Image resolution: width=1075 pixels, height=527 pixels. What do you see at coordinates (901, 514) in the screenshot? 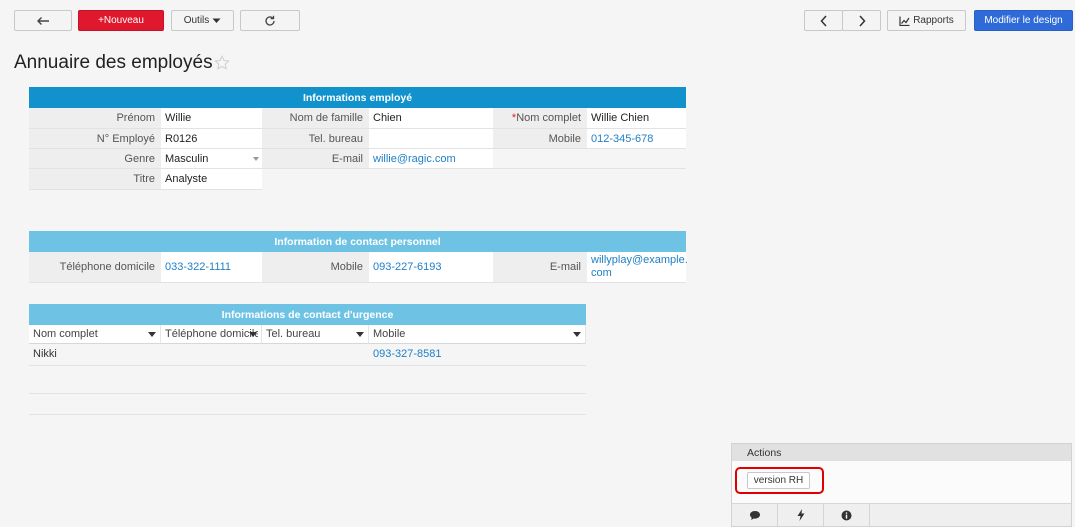
I see `actions-panel-footer` at bounding box center [901, 514].